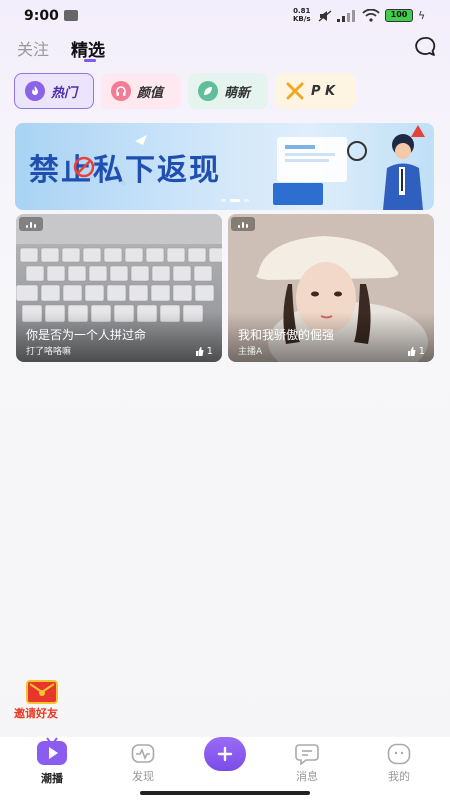 Image resolution: width=450 pixels, height=800 pixels. Describe the element at coordinates (119, 288) in the screenshot. I see `video-card: 你是否为一个人拼过命 打了咯咯嘛 1` at that location.